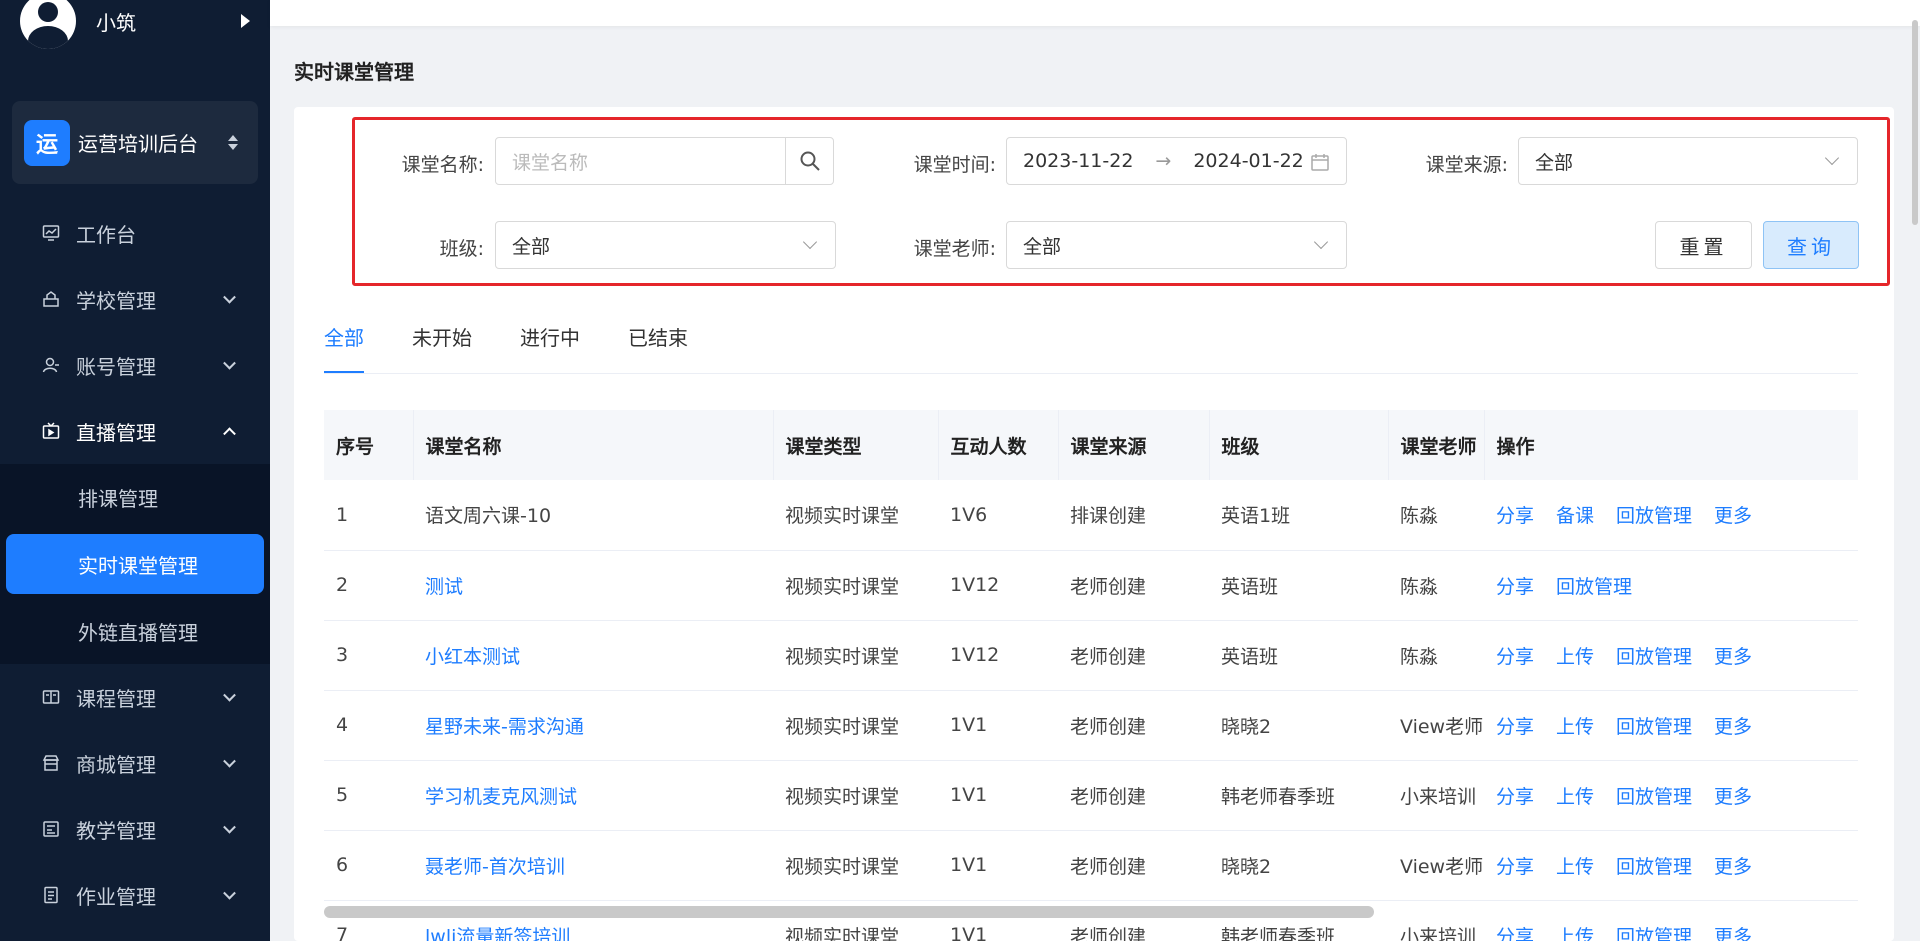  I want to click on sidebar-item-school: 学校管理, so click(135, 299).